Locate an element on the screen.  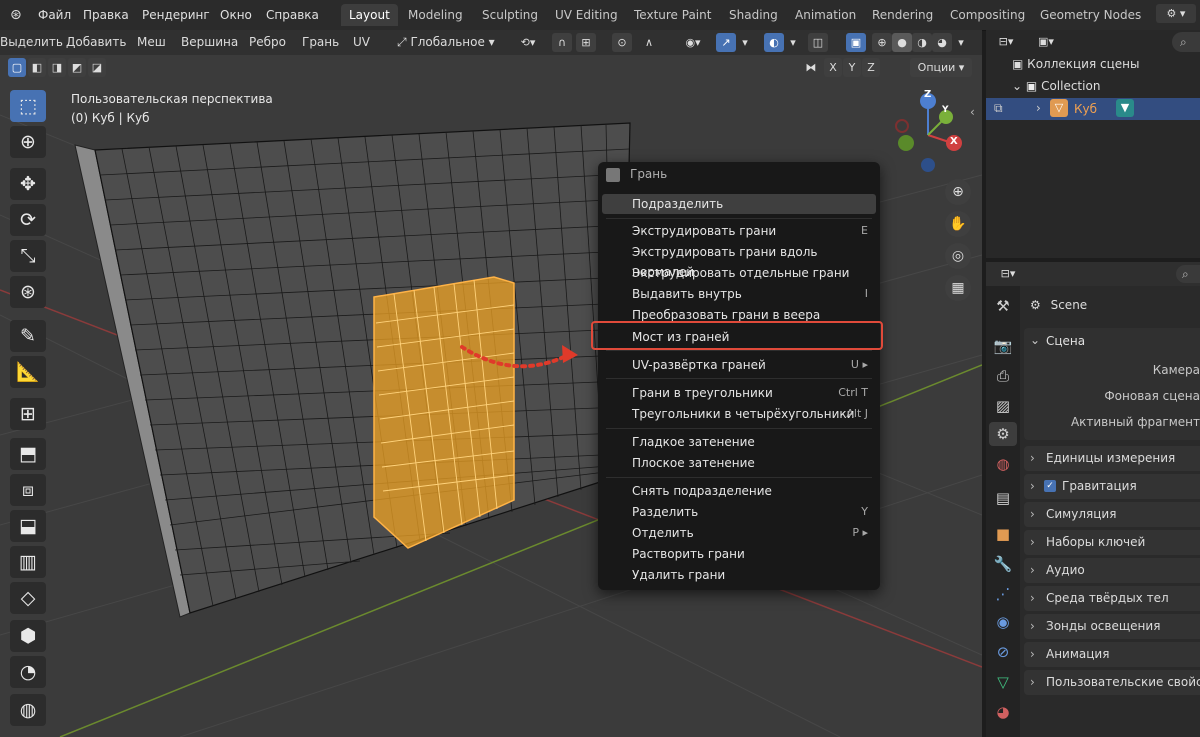
section-simulation: › Симуляция is located at coordinates (1112, 514).